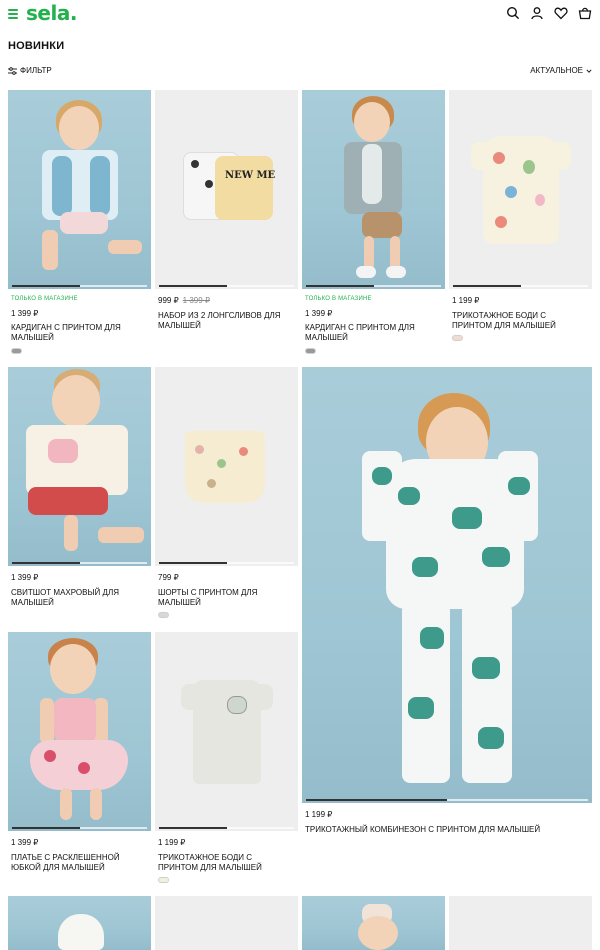 The height and width of the screenshot is (950, 600). What do you see at coordinates (12, 70) in the screenshot?
I see `filter-icon` at bounding box center [12, 70].